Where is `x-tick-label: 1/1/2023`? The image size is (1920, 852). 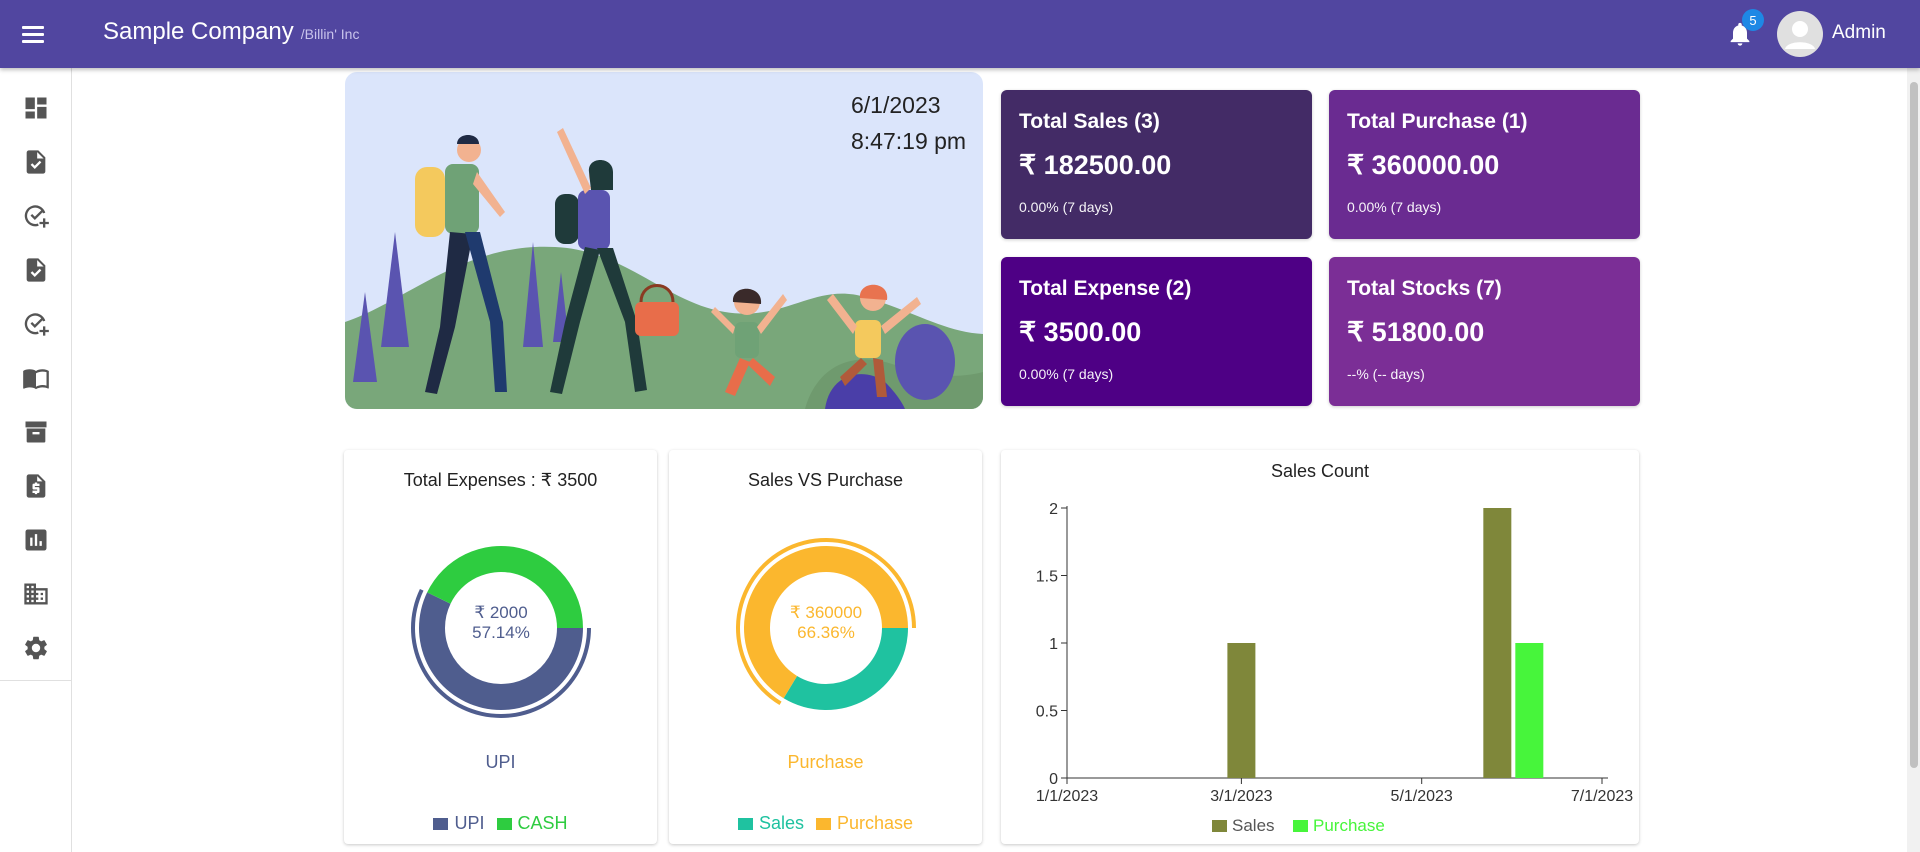
x-tick-label: 1/1/2023 is located at coordinates (1067, 796).